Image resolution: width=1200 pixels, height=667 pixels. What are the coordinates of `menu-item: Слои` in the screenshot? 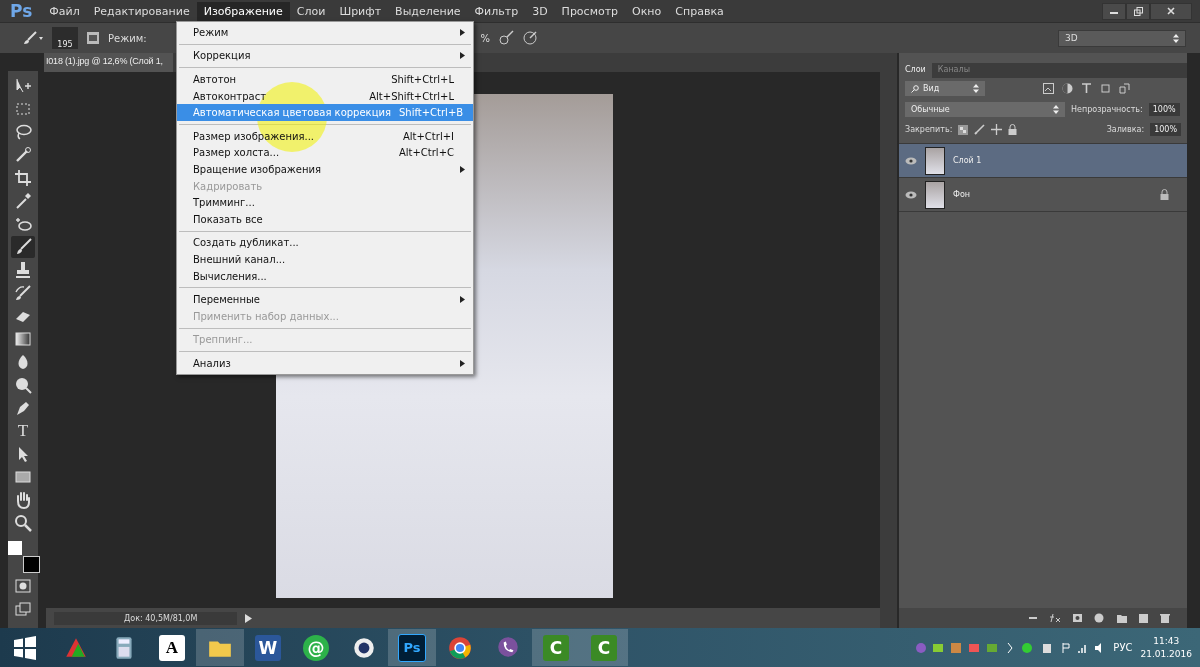 It's located at (311, 11).